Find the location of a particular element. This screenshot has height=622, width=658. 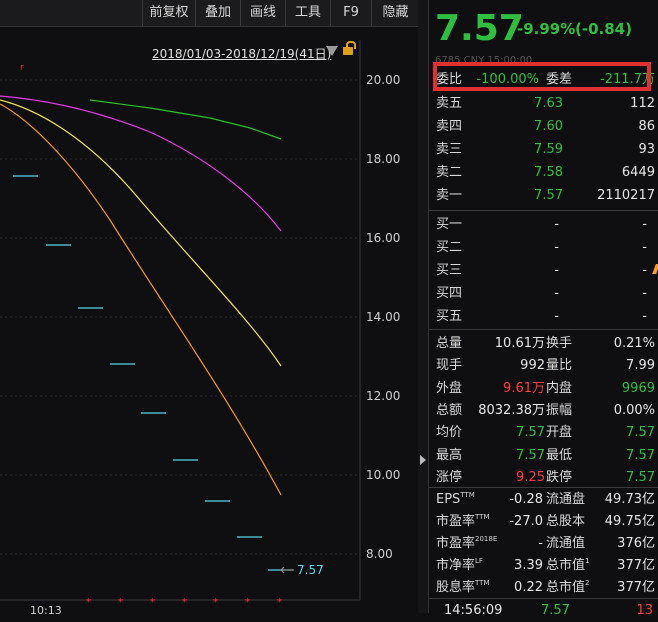

buy-level-label: 买一 is located at coordinates (449, 224).